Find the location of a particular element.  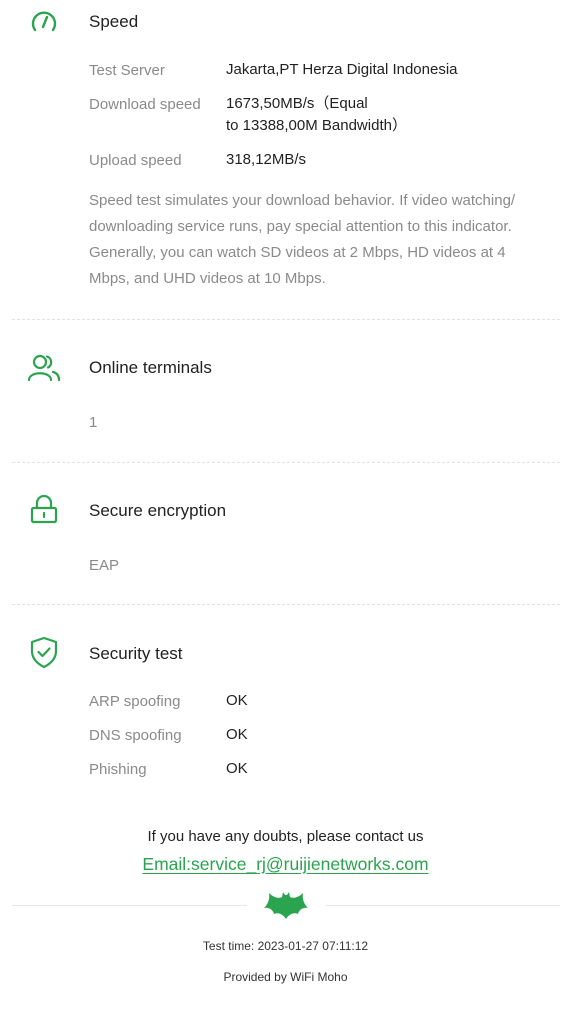

arp-spoofing-value: OK is located at coordinates (237, 700).